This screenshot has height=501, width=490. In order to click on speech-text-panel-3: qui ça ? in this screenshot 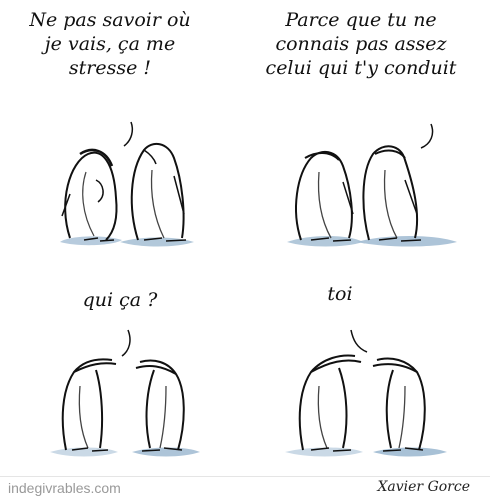, I will do `click(120, 300)`.